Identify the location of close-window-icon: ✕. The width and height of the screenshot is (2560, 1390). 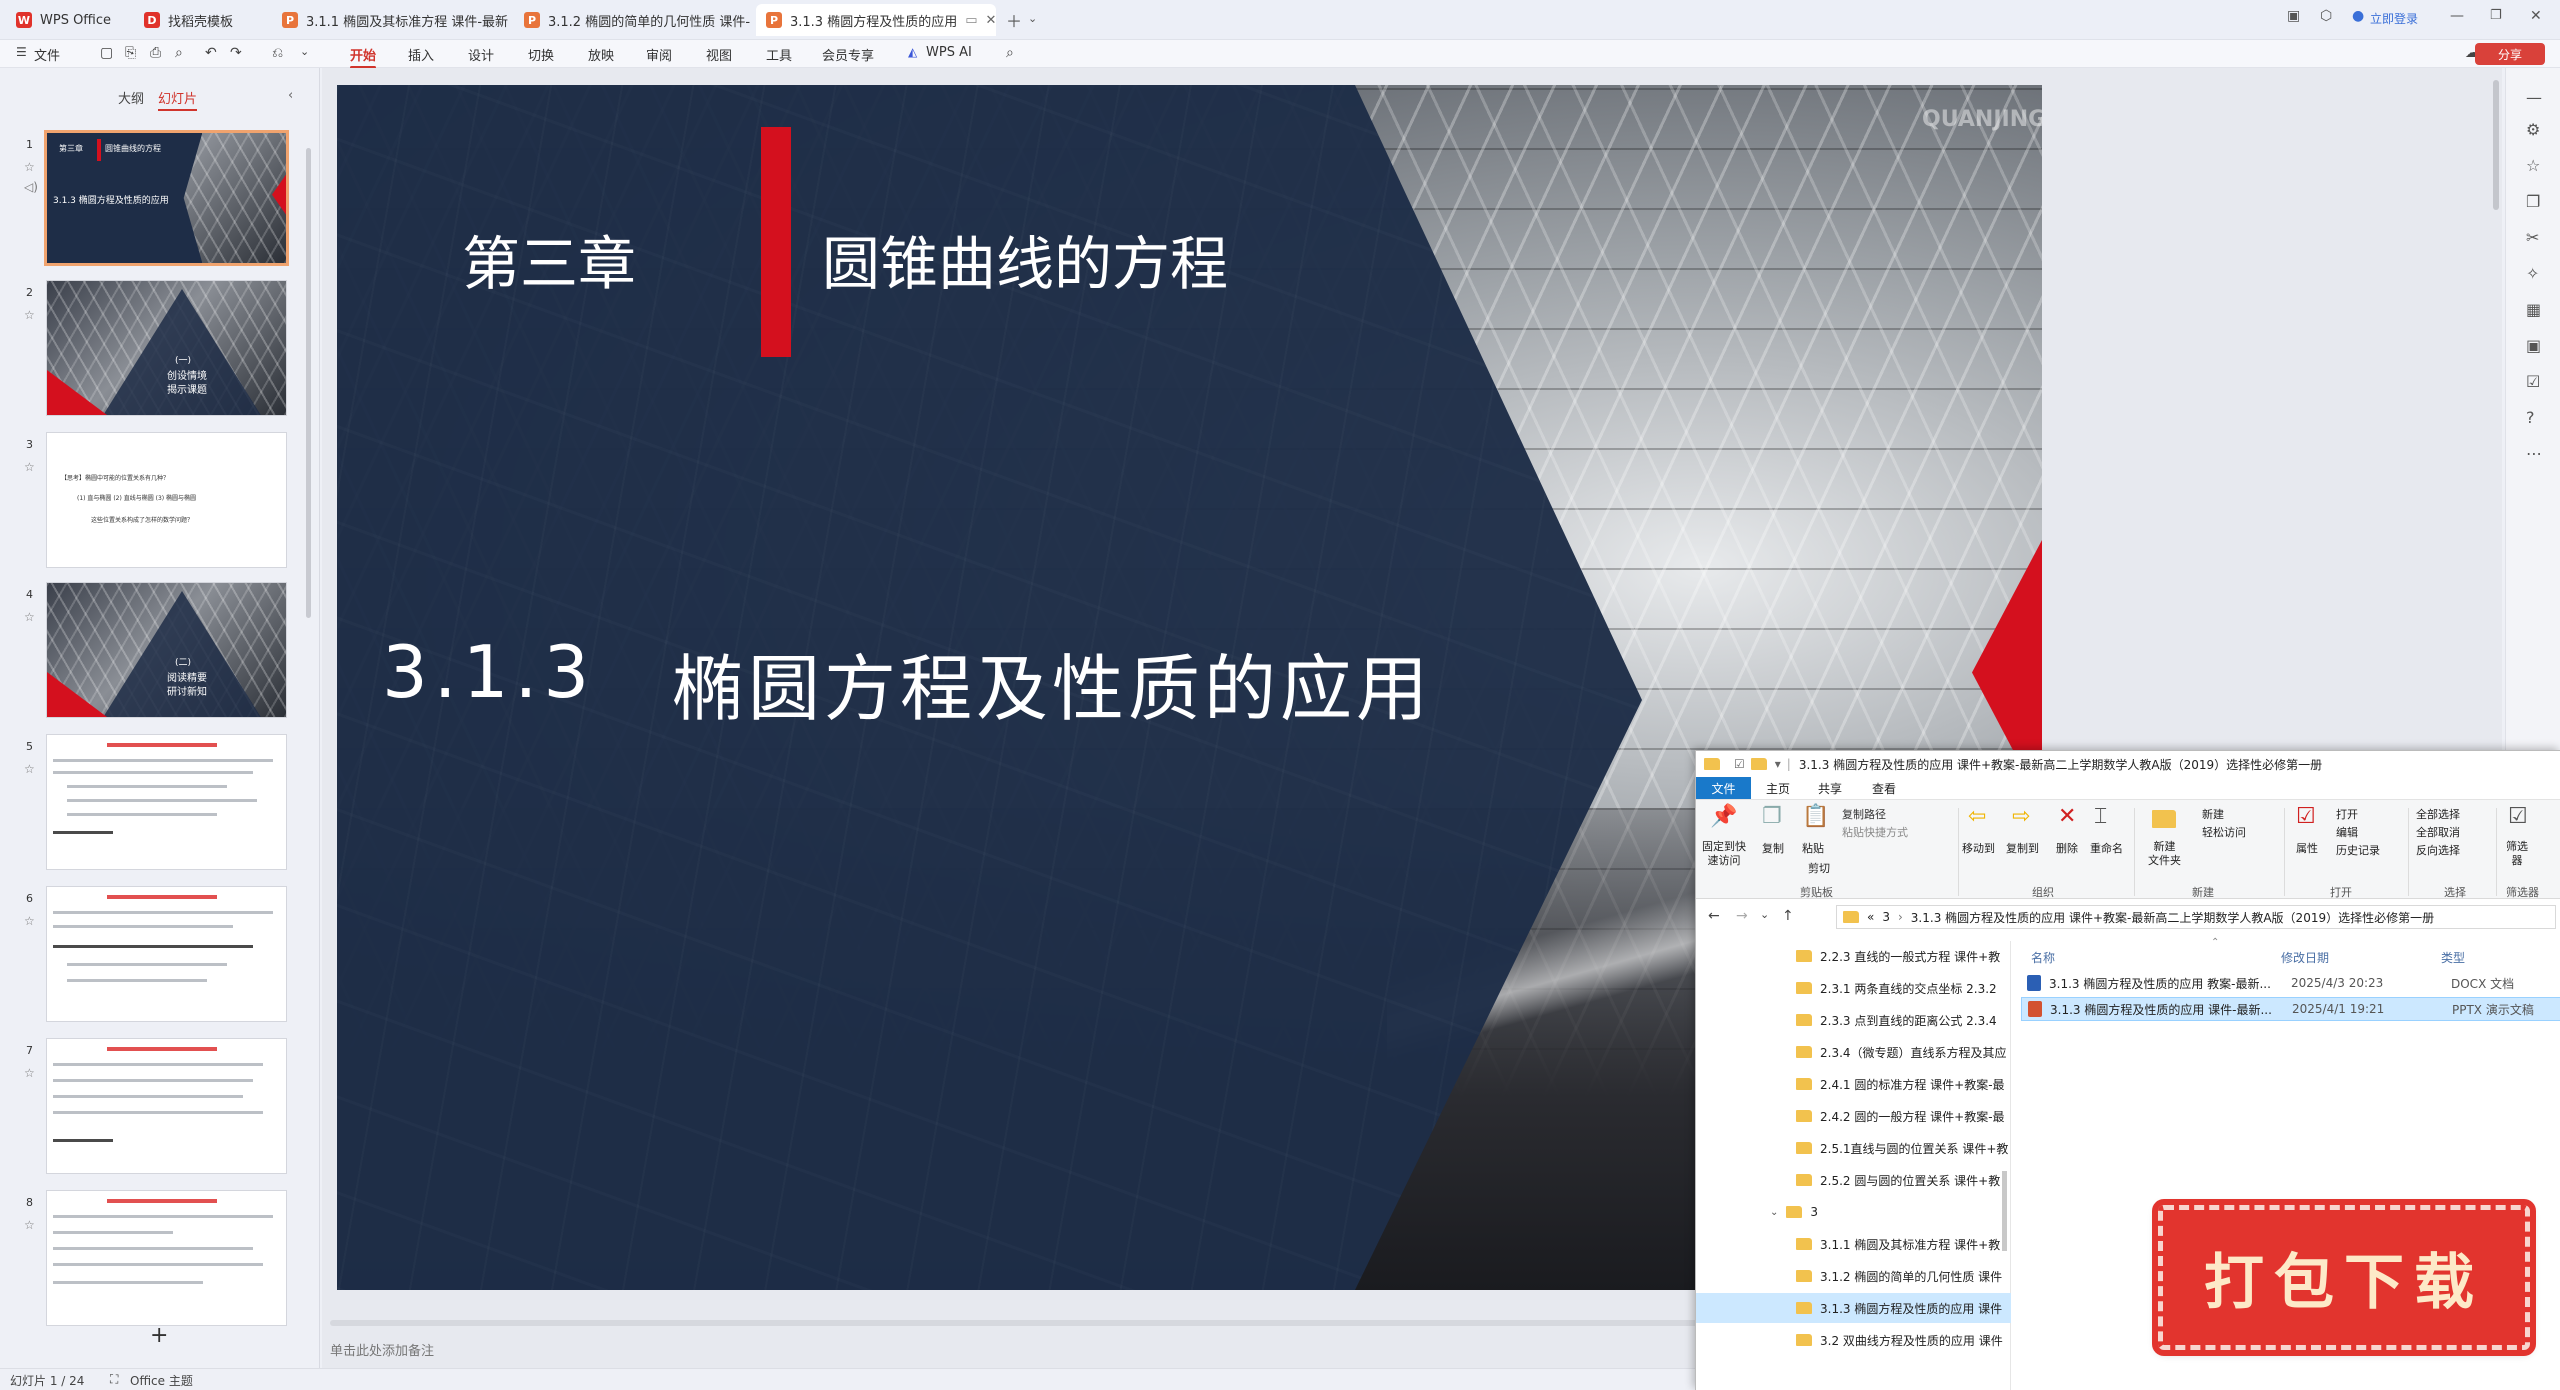
(2536, 16).